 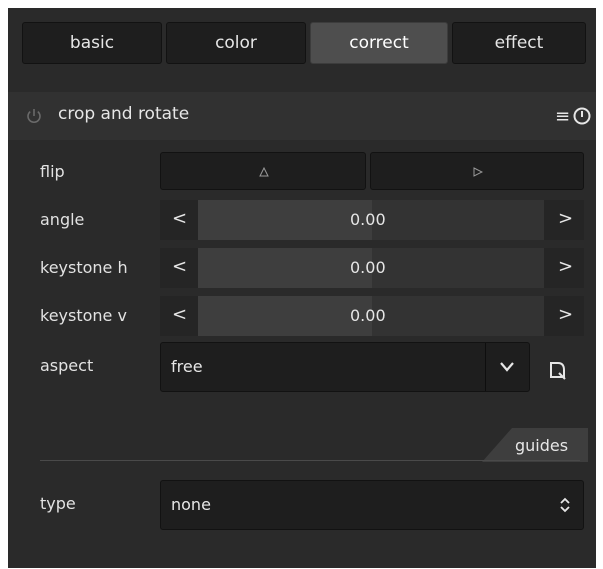 I want to click on section-divider, so click(x=310, y=460).